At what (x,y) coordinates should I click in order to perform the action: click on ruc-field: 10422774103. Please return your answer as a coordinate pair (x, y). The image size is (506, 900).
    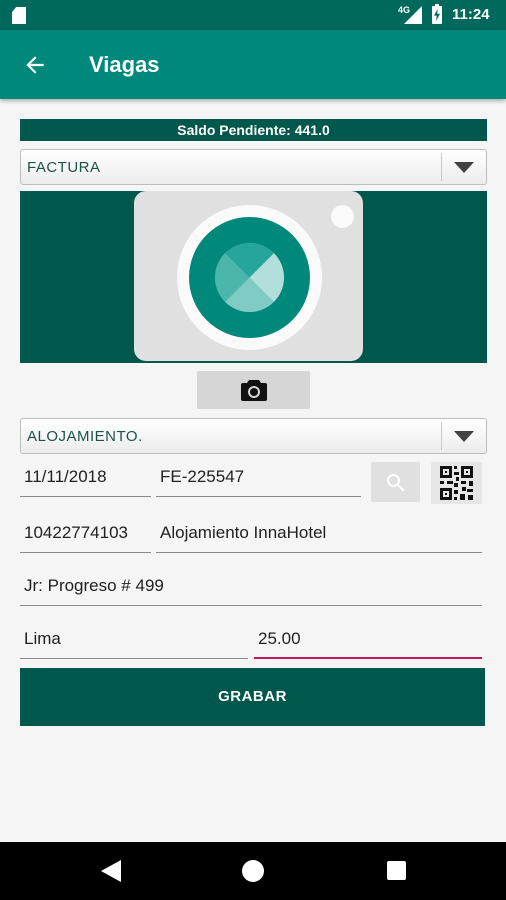
    Looking at the image, I should click on (85, 535).